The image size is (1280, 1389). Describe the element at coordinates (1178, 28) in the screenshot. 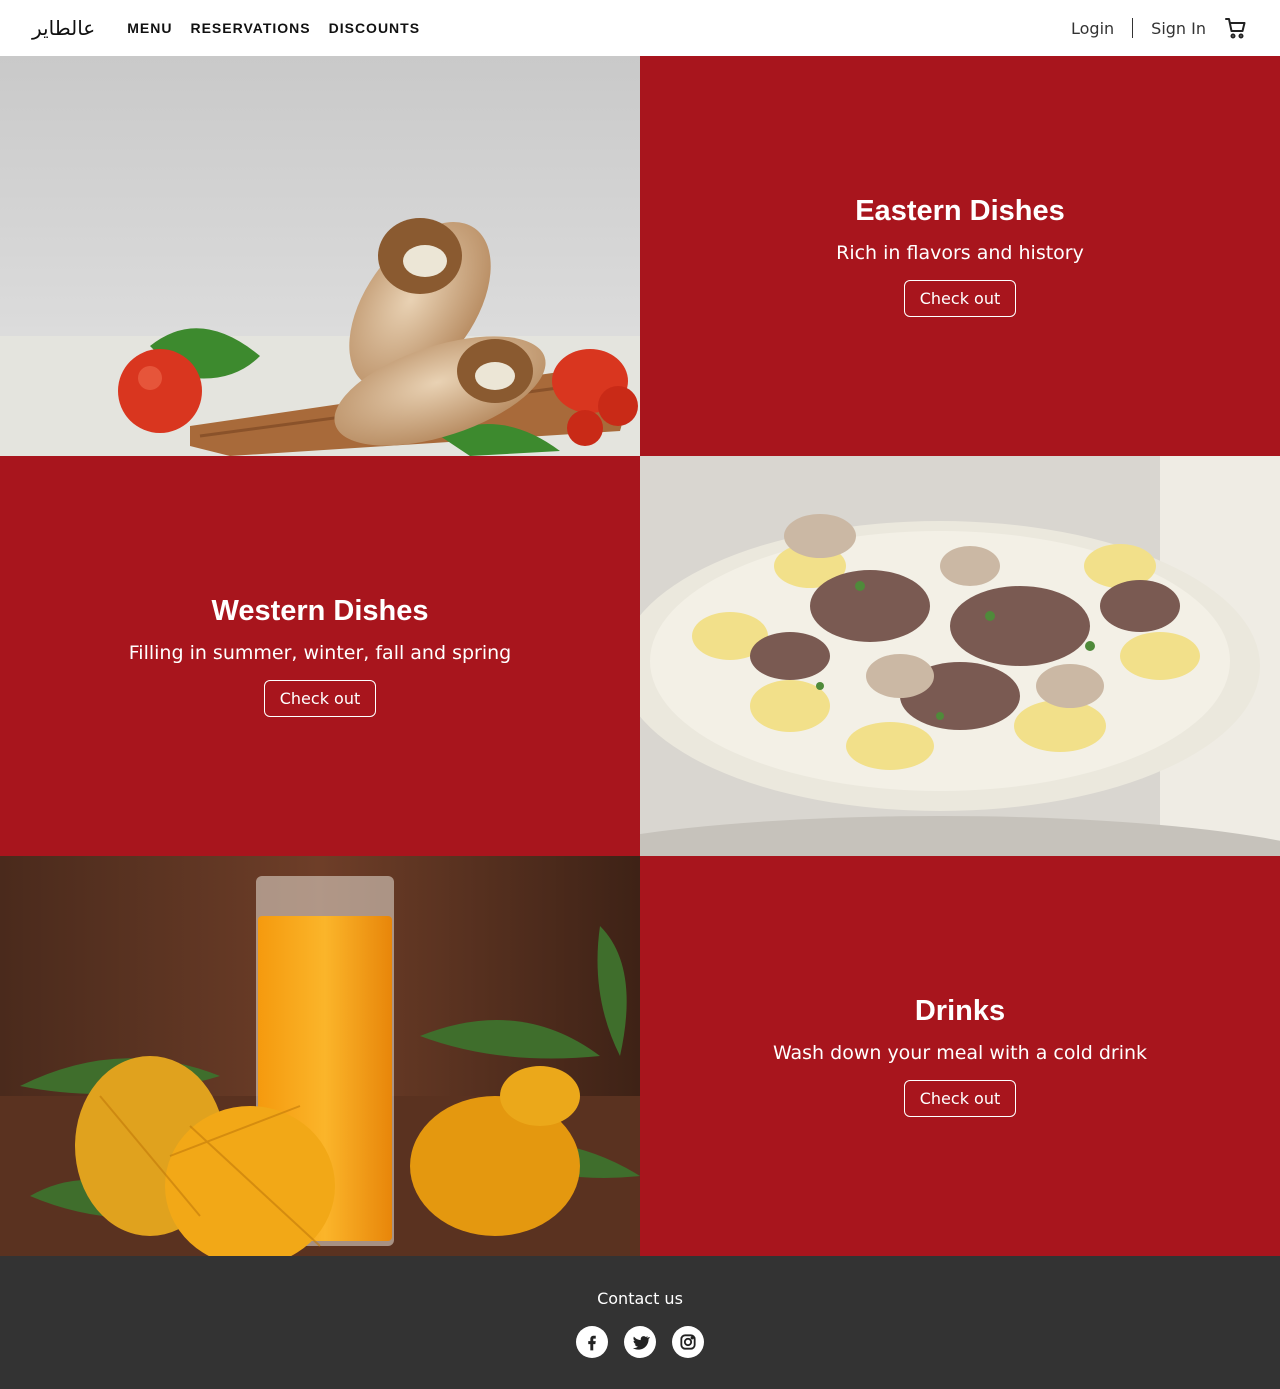

I see `signin-link: Sign In` at that location.